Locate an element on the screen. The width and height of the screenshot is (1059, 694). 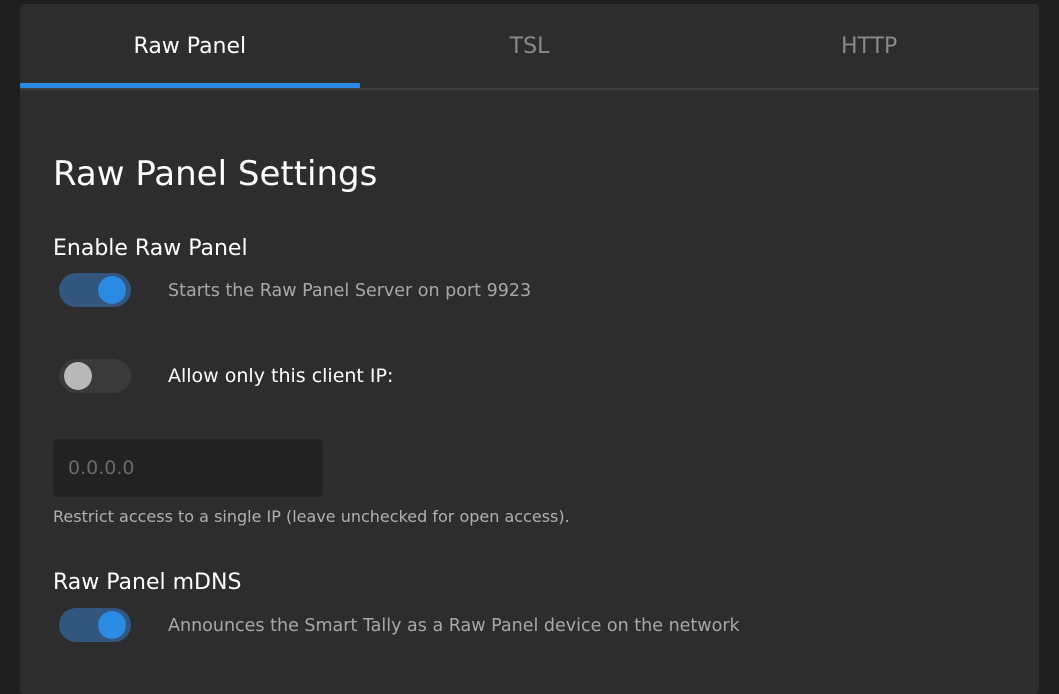
tab-tsl: TSL is located at coordinates (530, 46).